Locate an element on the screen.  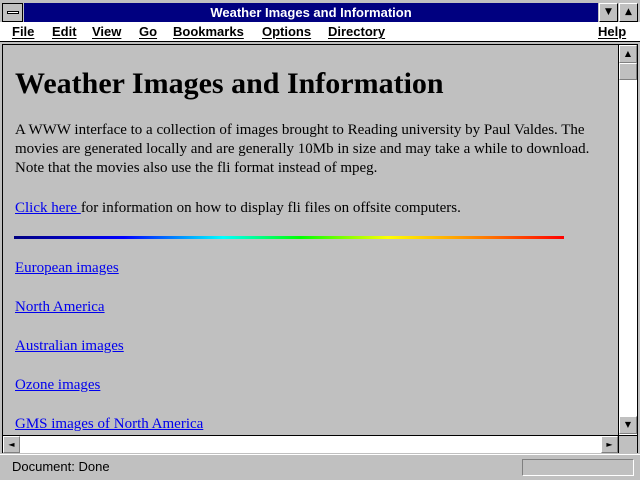
system-menu-button is located at coordinates (12, 12).